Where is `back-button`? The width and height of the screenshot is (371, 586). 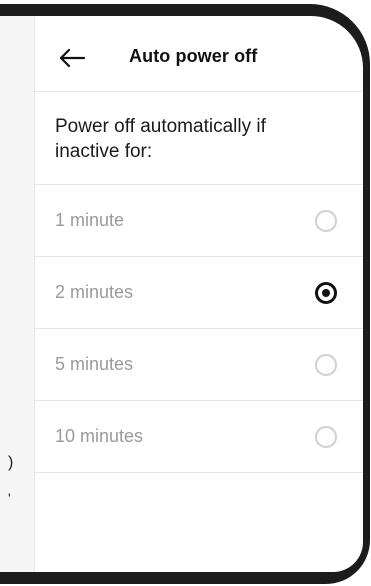 back-button is located at coordinates (72, 58).